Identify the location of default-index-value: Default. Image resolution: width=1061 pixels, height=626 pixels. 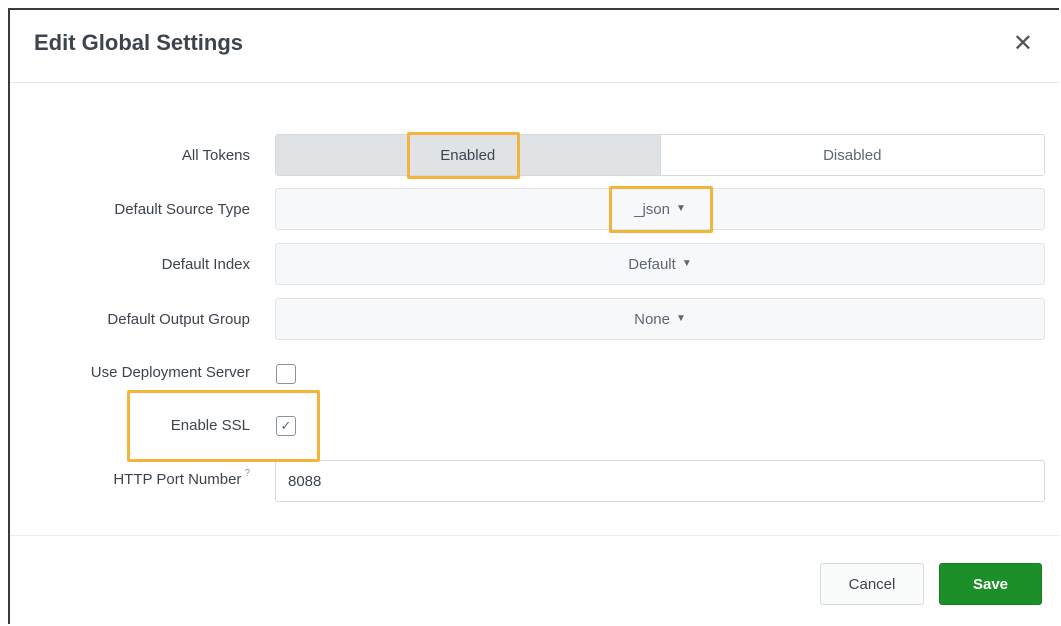
(652, 264).